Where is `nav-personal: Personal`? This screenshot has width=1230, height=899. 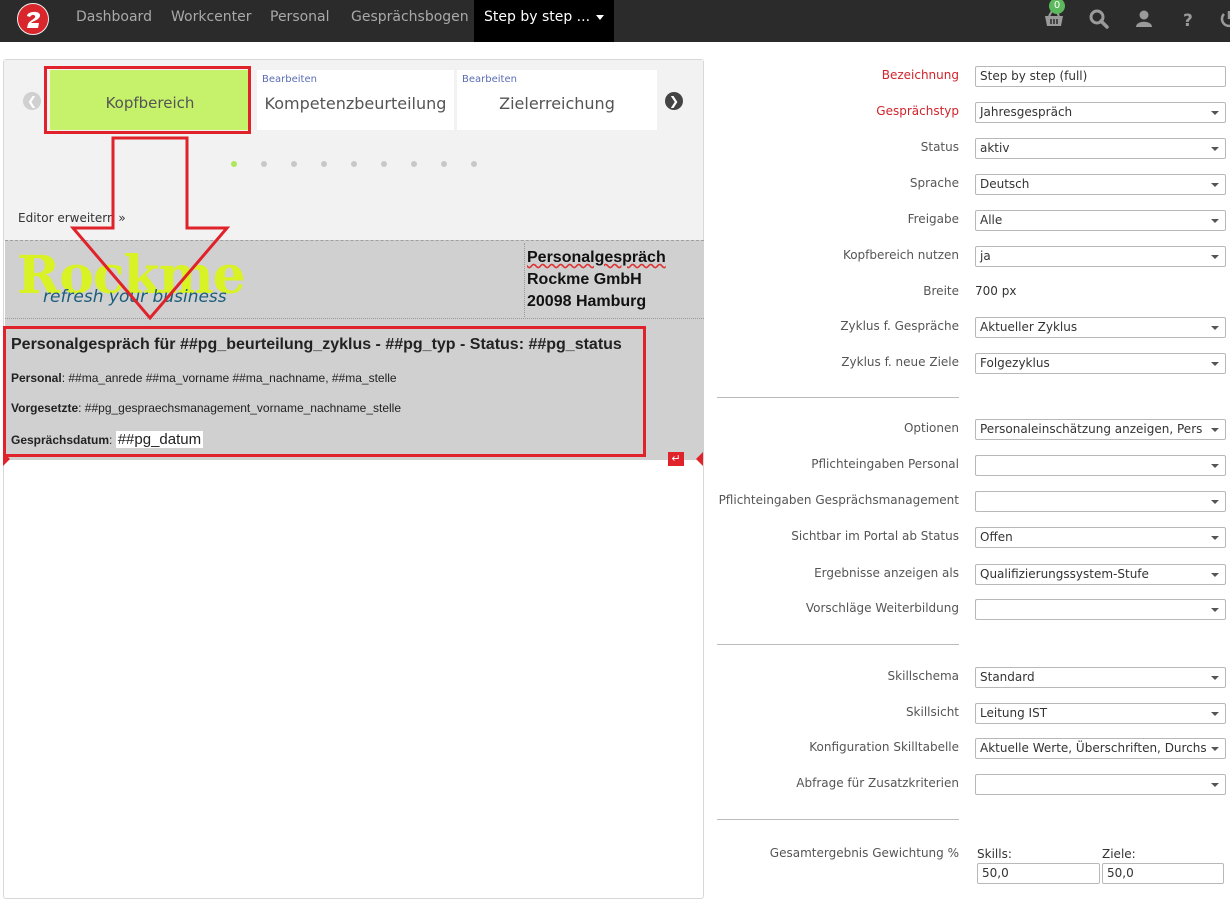 nav-personal: Personal is located at coordinates (300, 21).